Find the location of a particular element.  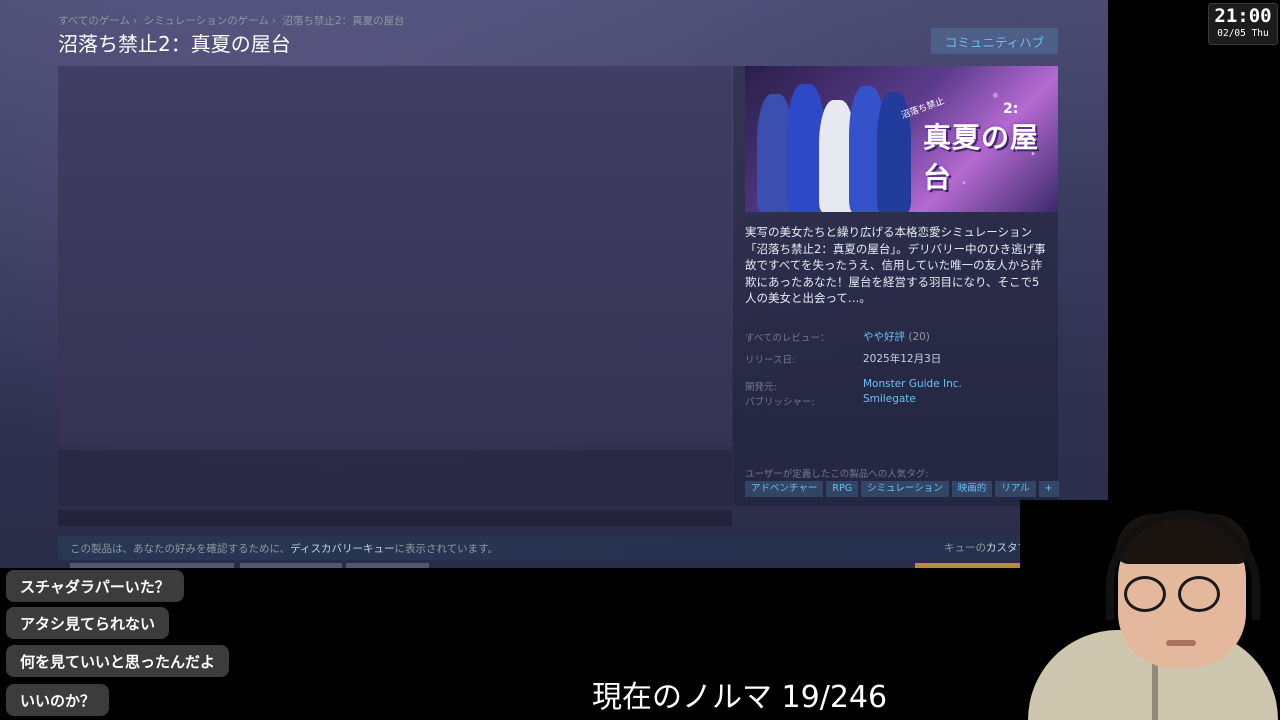

tag-list: アドベンチャー RPG シミュレーション 映画的 リアル + is located at coordinates (902, 489).